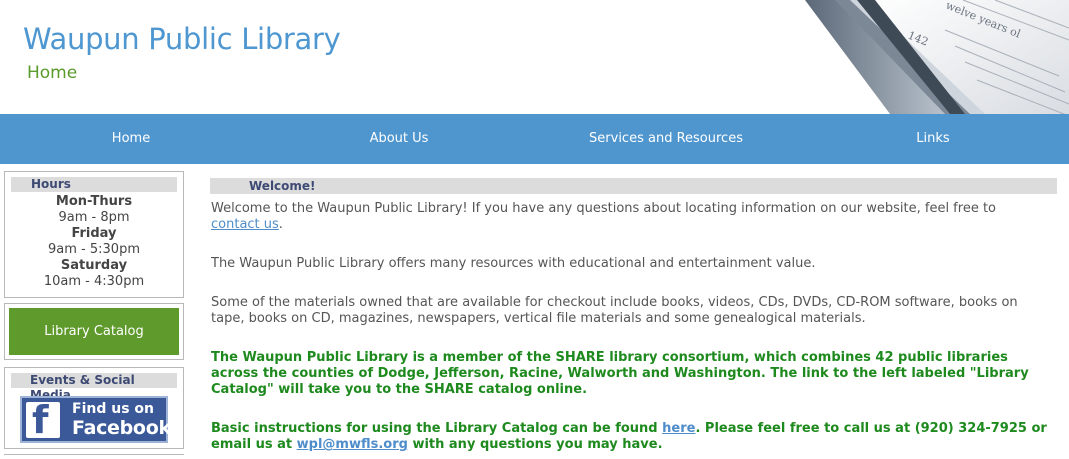 Image resolution: width=1069 pixels, height=459 pixels. I want to click on nav-links: Links, so click(933, 139).